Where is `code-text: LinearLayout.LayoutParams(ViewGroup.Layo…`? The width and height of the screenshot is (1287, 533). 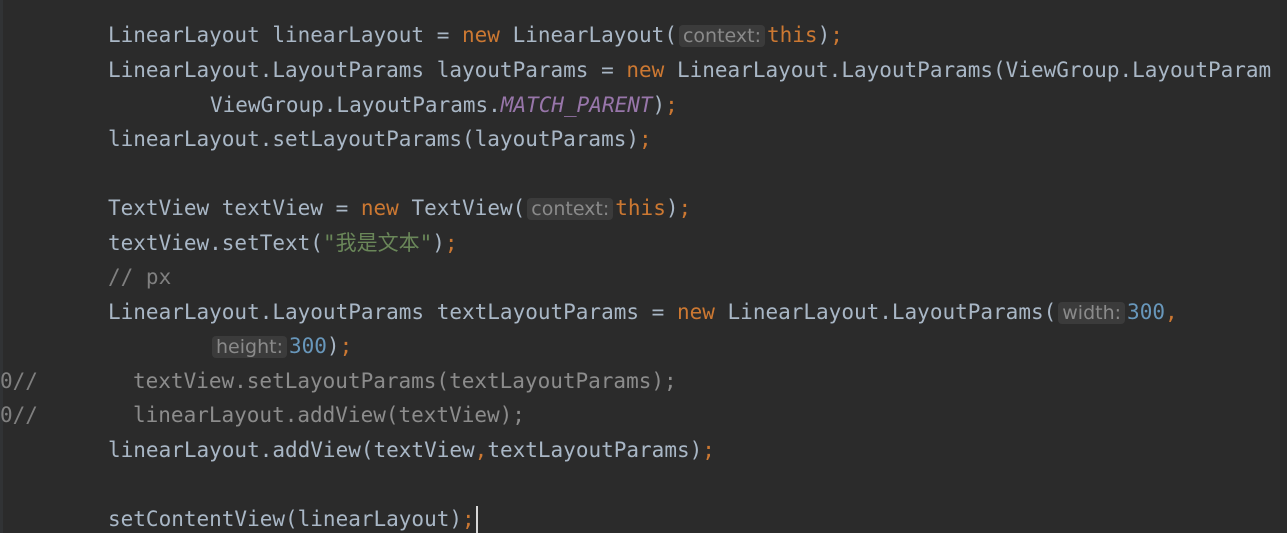 code-text: LinearLayout.LayoutParams(ViewGroup.Layo… is located at coordinates (968, 70).